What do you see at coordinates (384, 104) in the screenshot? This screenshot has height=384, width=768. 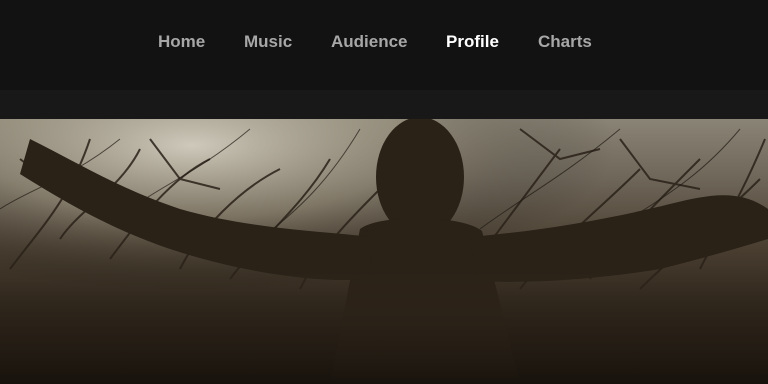 I see `secondary-bar` at bounding box center [384, 104].